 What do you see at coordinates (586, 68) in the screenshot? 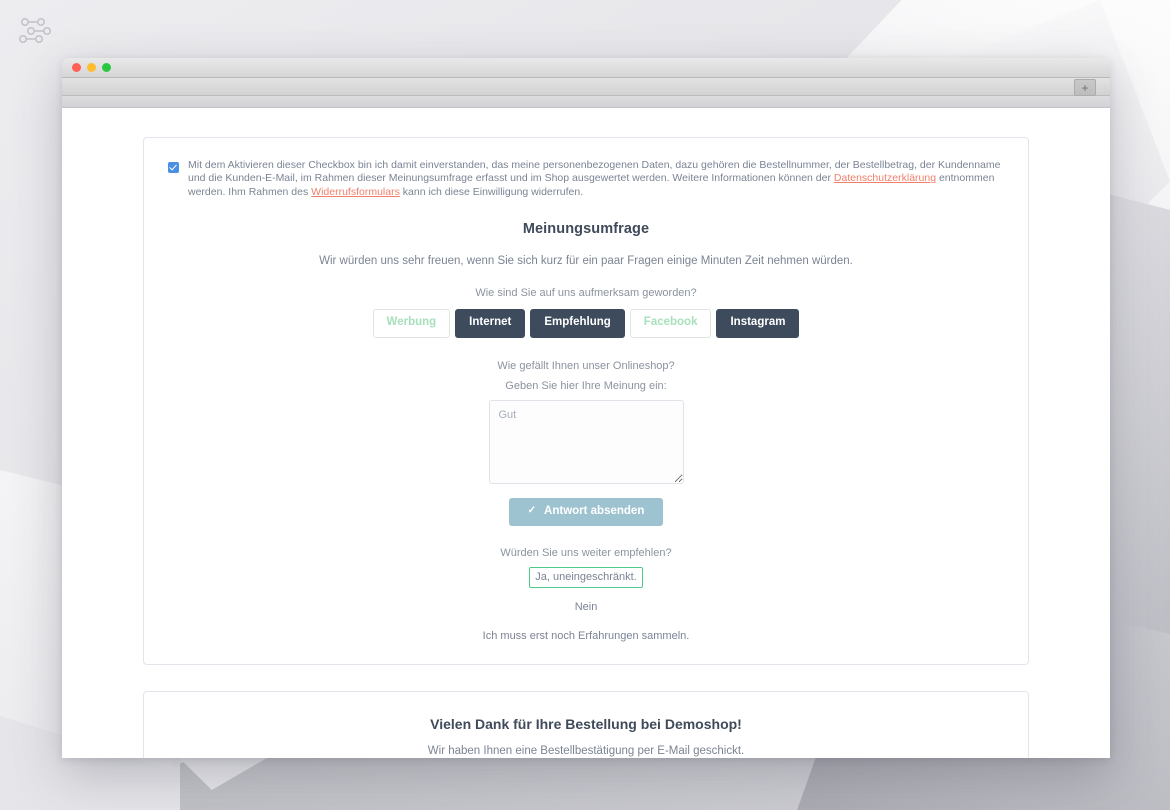
I see `browser-titlebar` at bounding box center [586, 68].